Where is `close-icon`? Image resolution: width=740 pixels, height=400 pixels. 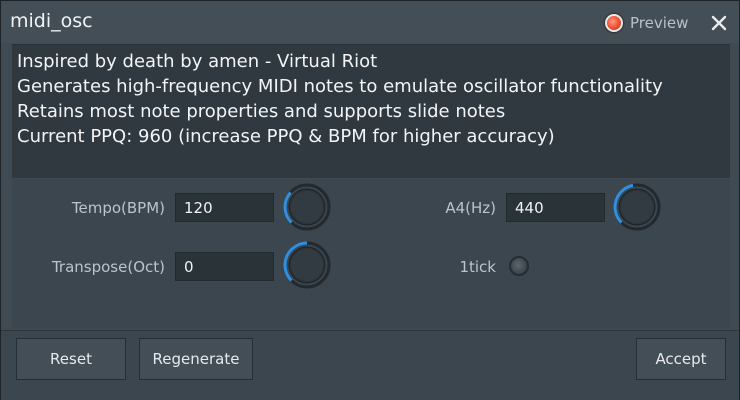 close-icon is located at coordinates (719, 23).